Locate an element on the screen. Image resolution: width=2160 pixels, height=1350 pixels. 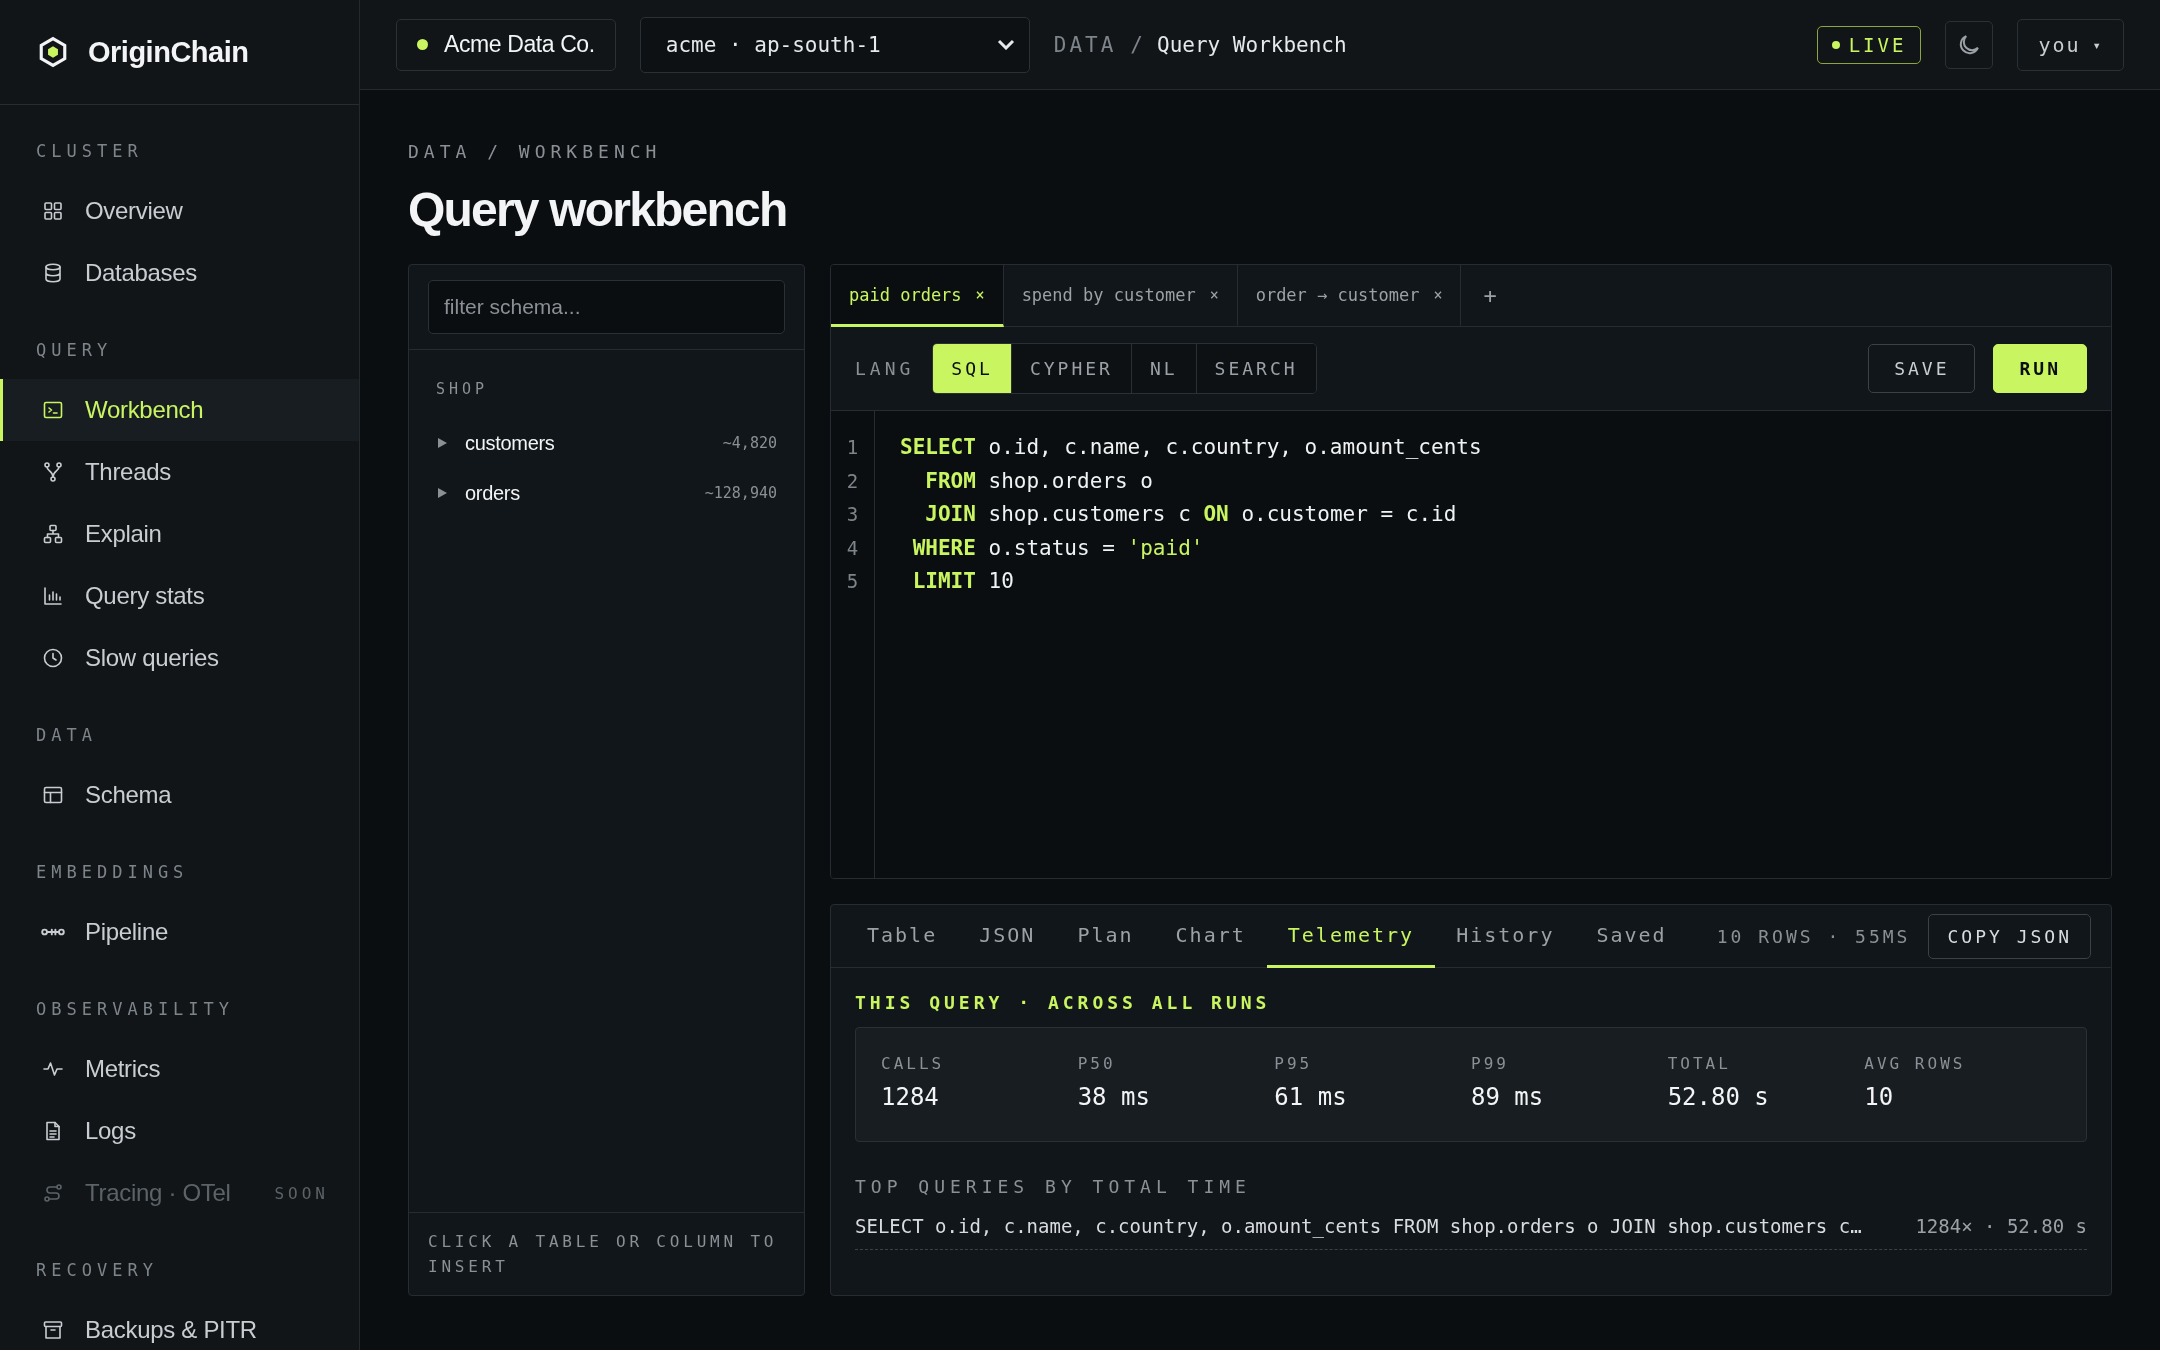
code-line: JOIN shop.customers c ON o.customer = c.id is located at coordinates (1190, 514).